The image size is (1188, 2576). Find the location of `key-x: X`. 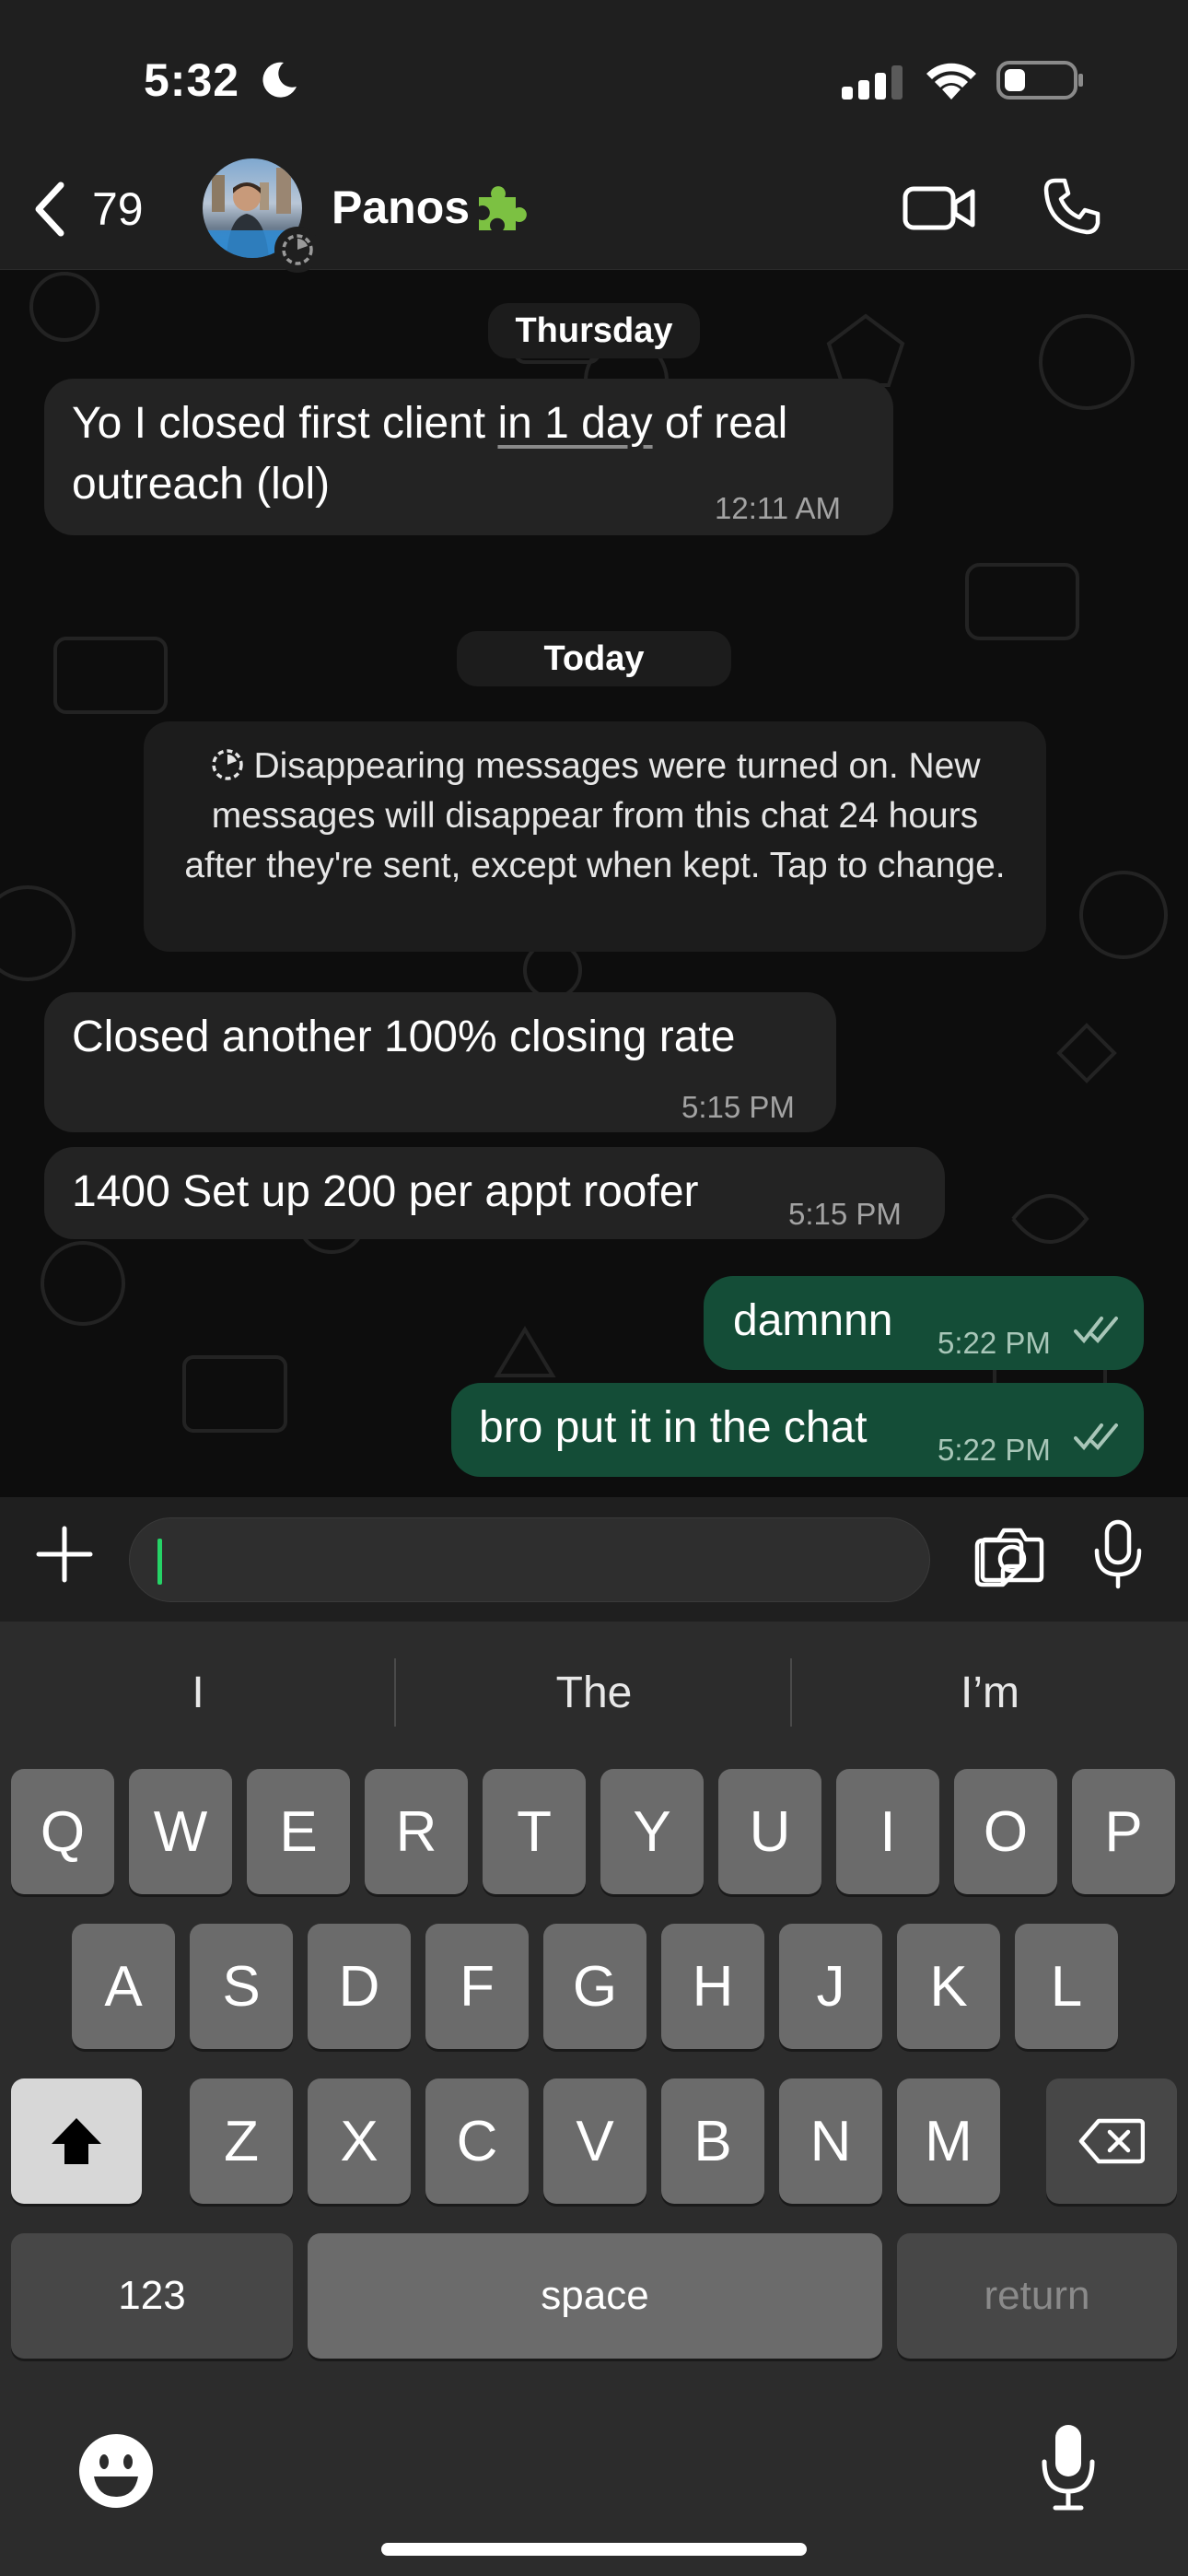

key-x: X is located at coordinates (359, 2141).